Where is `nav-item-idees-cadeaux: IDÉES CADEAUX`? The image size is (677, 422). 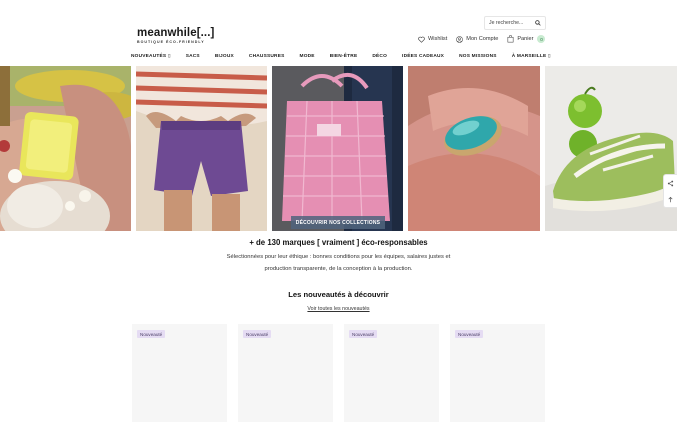
nav-item-idees-cadeaux: IDÉES CADEAUX is located at coordinates (423, 56).